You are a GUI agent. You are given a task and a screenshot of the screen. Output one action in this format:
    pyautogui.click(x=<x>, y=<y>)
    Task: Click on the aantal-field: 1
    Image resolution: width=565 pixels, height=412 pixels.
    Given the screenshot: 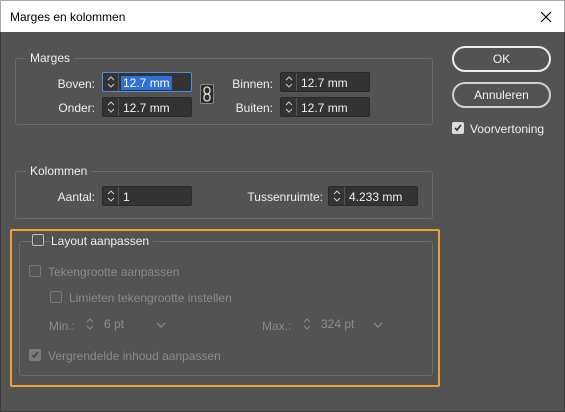 What is the action you would take?
    pyautogui.click(x=147, y=196)
    